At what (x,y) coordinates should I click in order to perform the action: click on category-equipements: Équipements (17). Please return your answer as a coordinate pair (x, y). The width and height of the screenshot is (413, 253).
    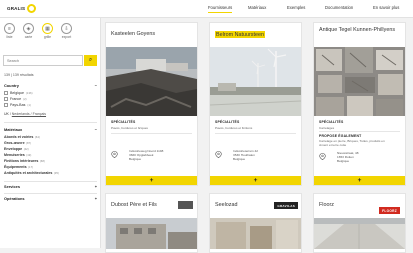
    Looking at the image, I should click on (18, 167).